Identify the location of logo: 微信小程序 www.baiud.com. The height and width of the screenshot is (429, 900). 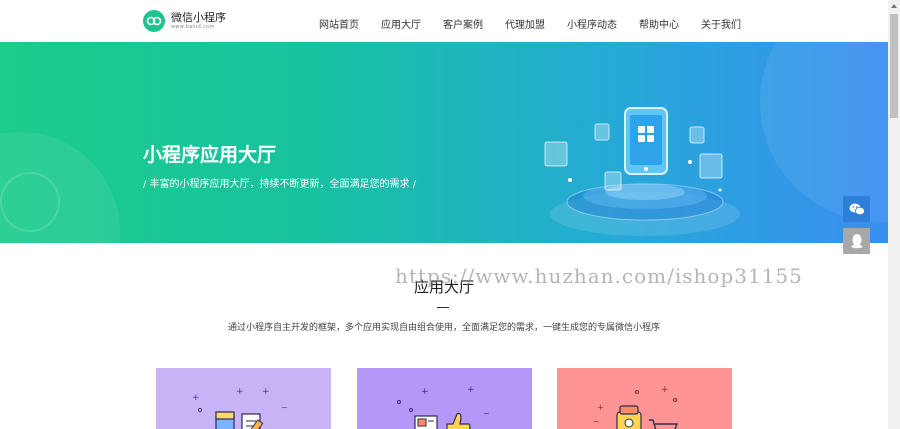
(184, 21).